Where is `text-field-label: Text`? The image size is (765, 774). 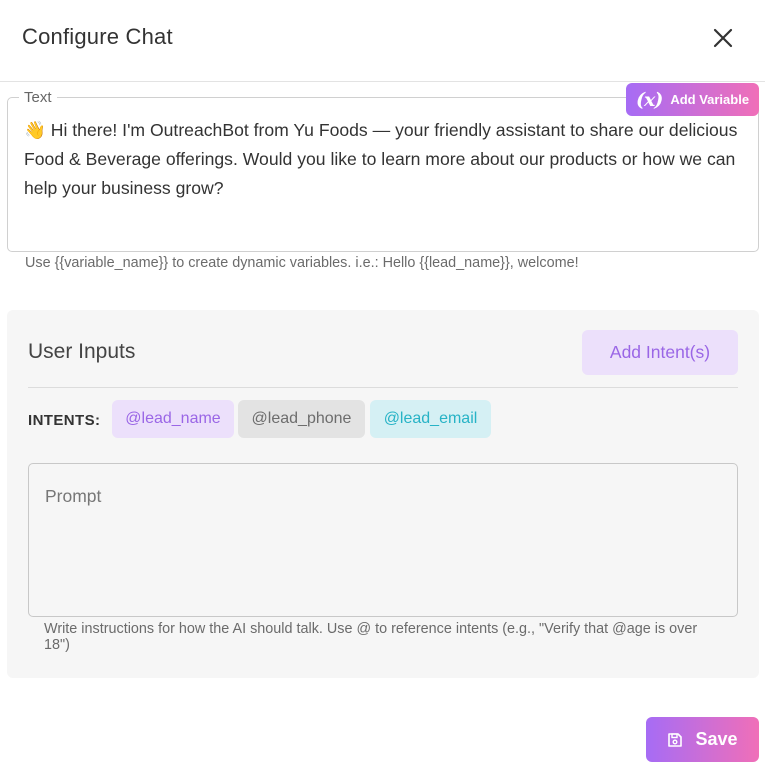 text-field-label: Text is located at coordinates (38, 97).